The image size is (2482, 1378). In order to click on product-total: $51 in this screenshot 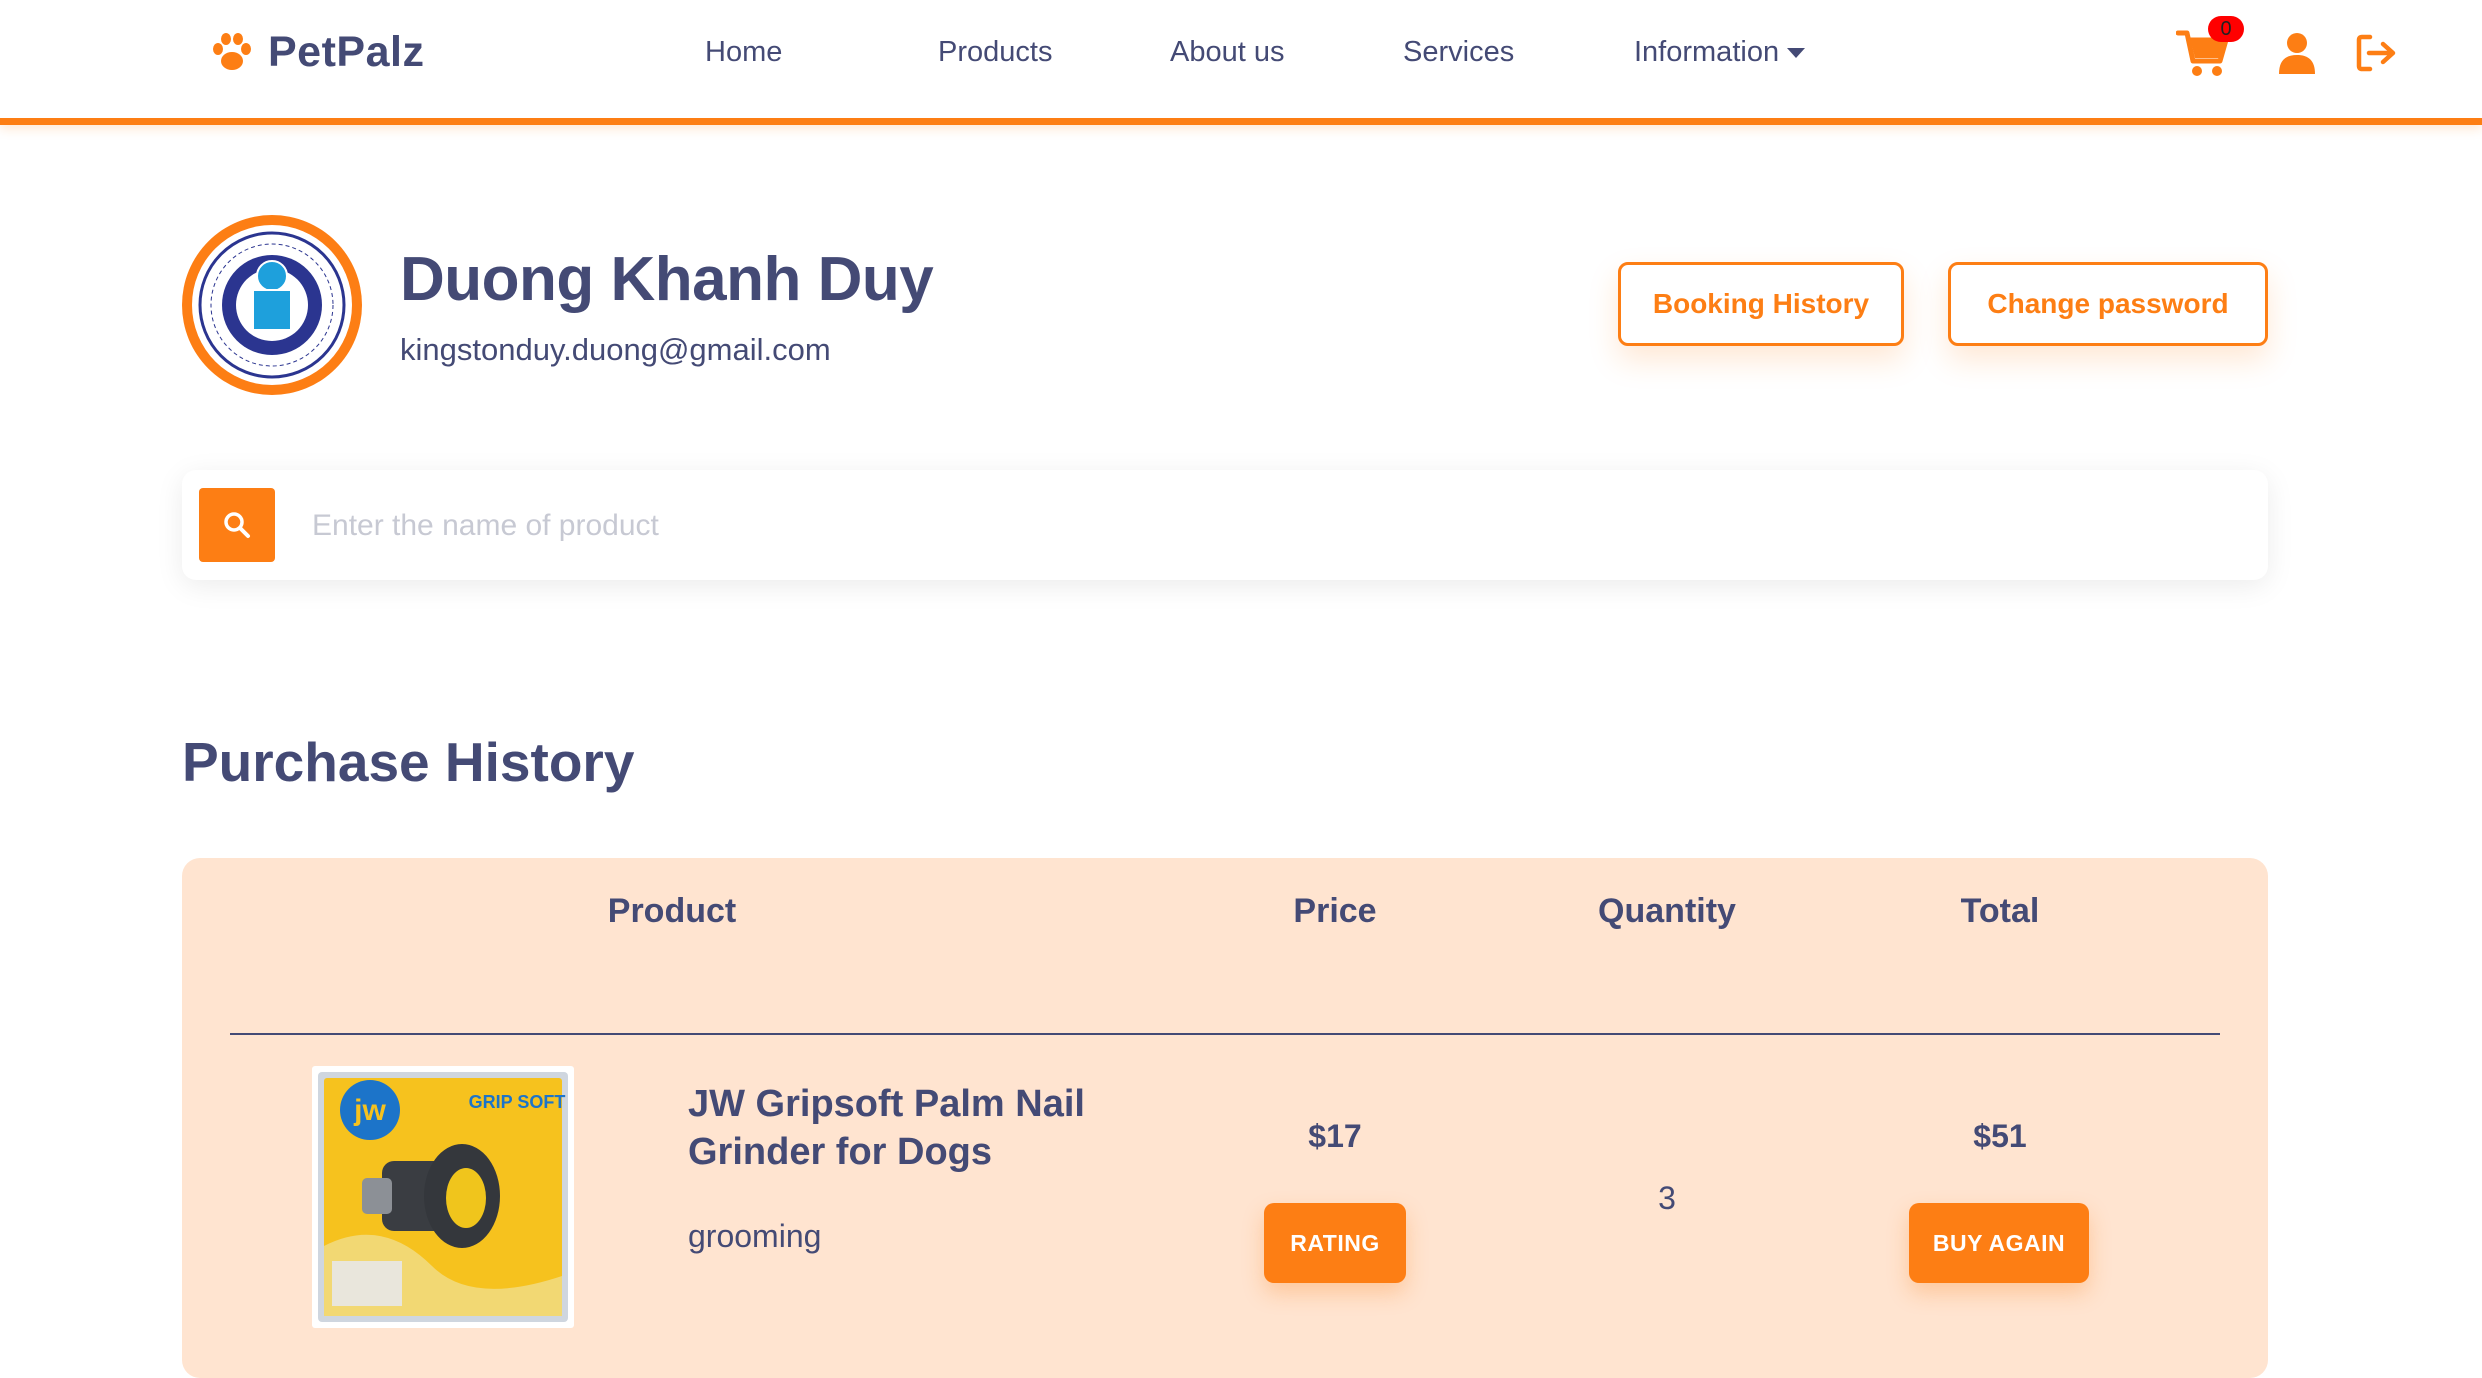, I will do `click(2000, 1136)`.